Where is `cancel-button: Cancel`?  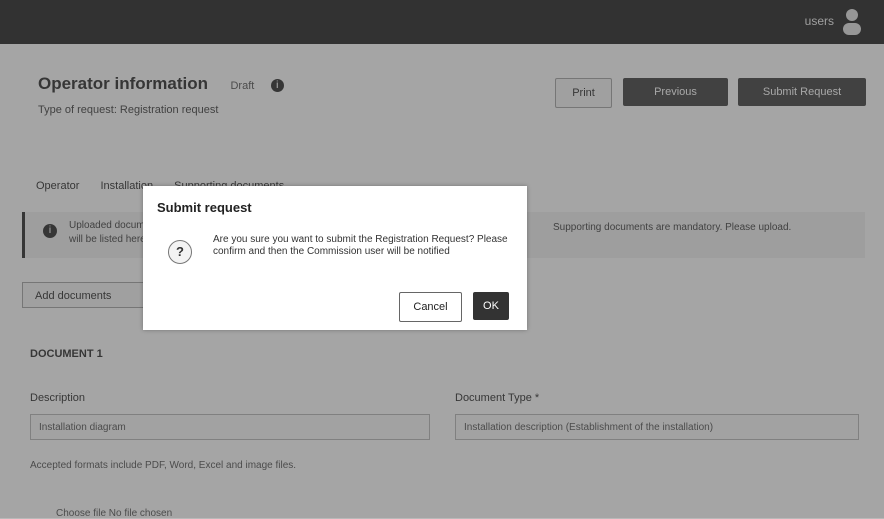 cancel-button: Cancel is located at coordinates (430, 307).